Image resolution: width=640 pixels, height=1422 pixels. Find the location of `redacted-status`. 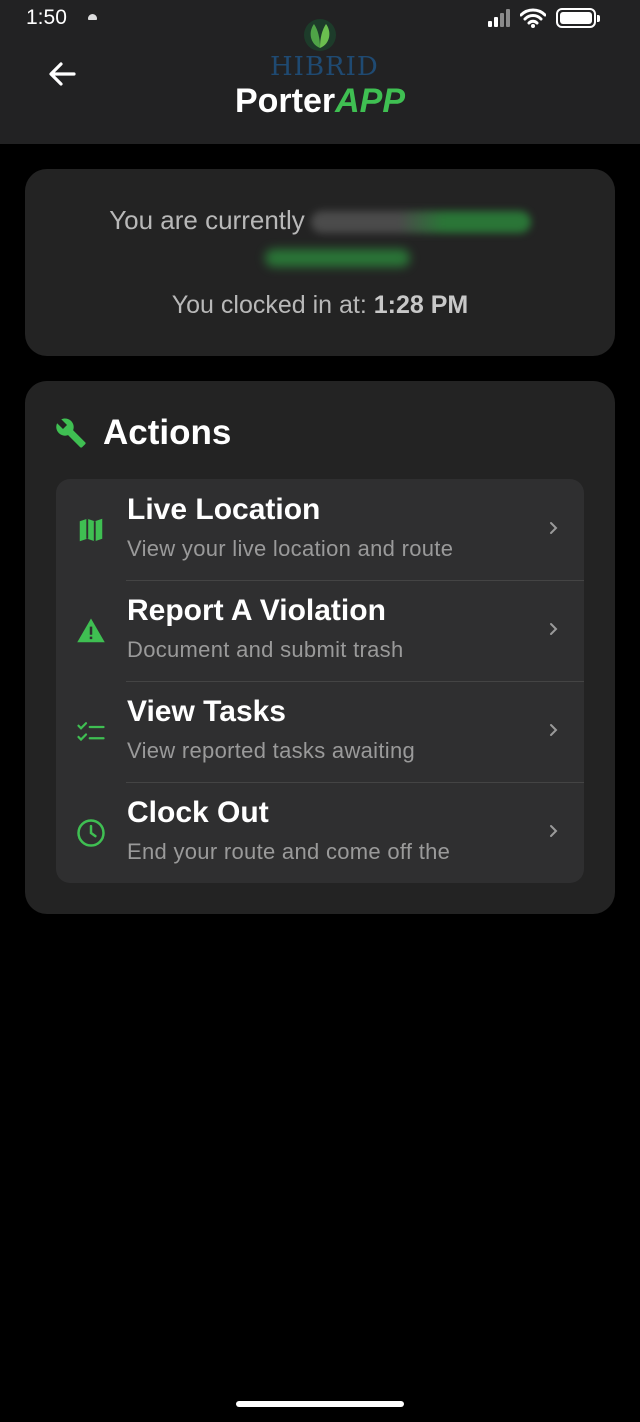

redacted-status is located at coordinates (420, 222).